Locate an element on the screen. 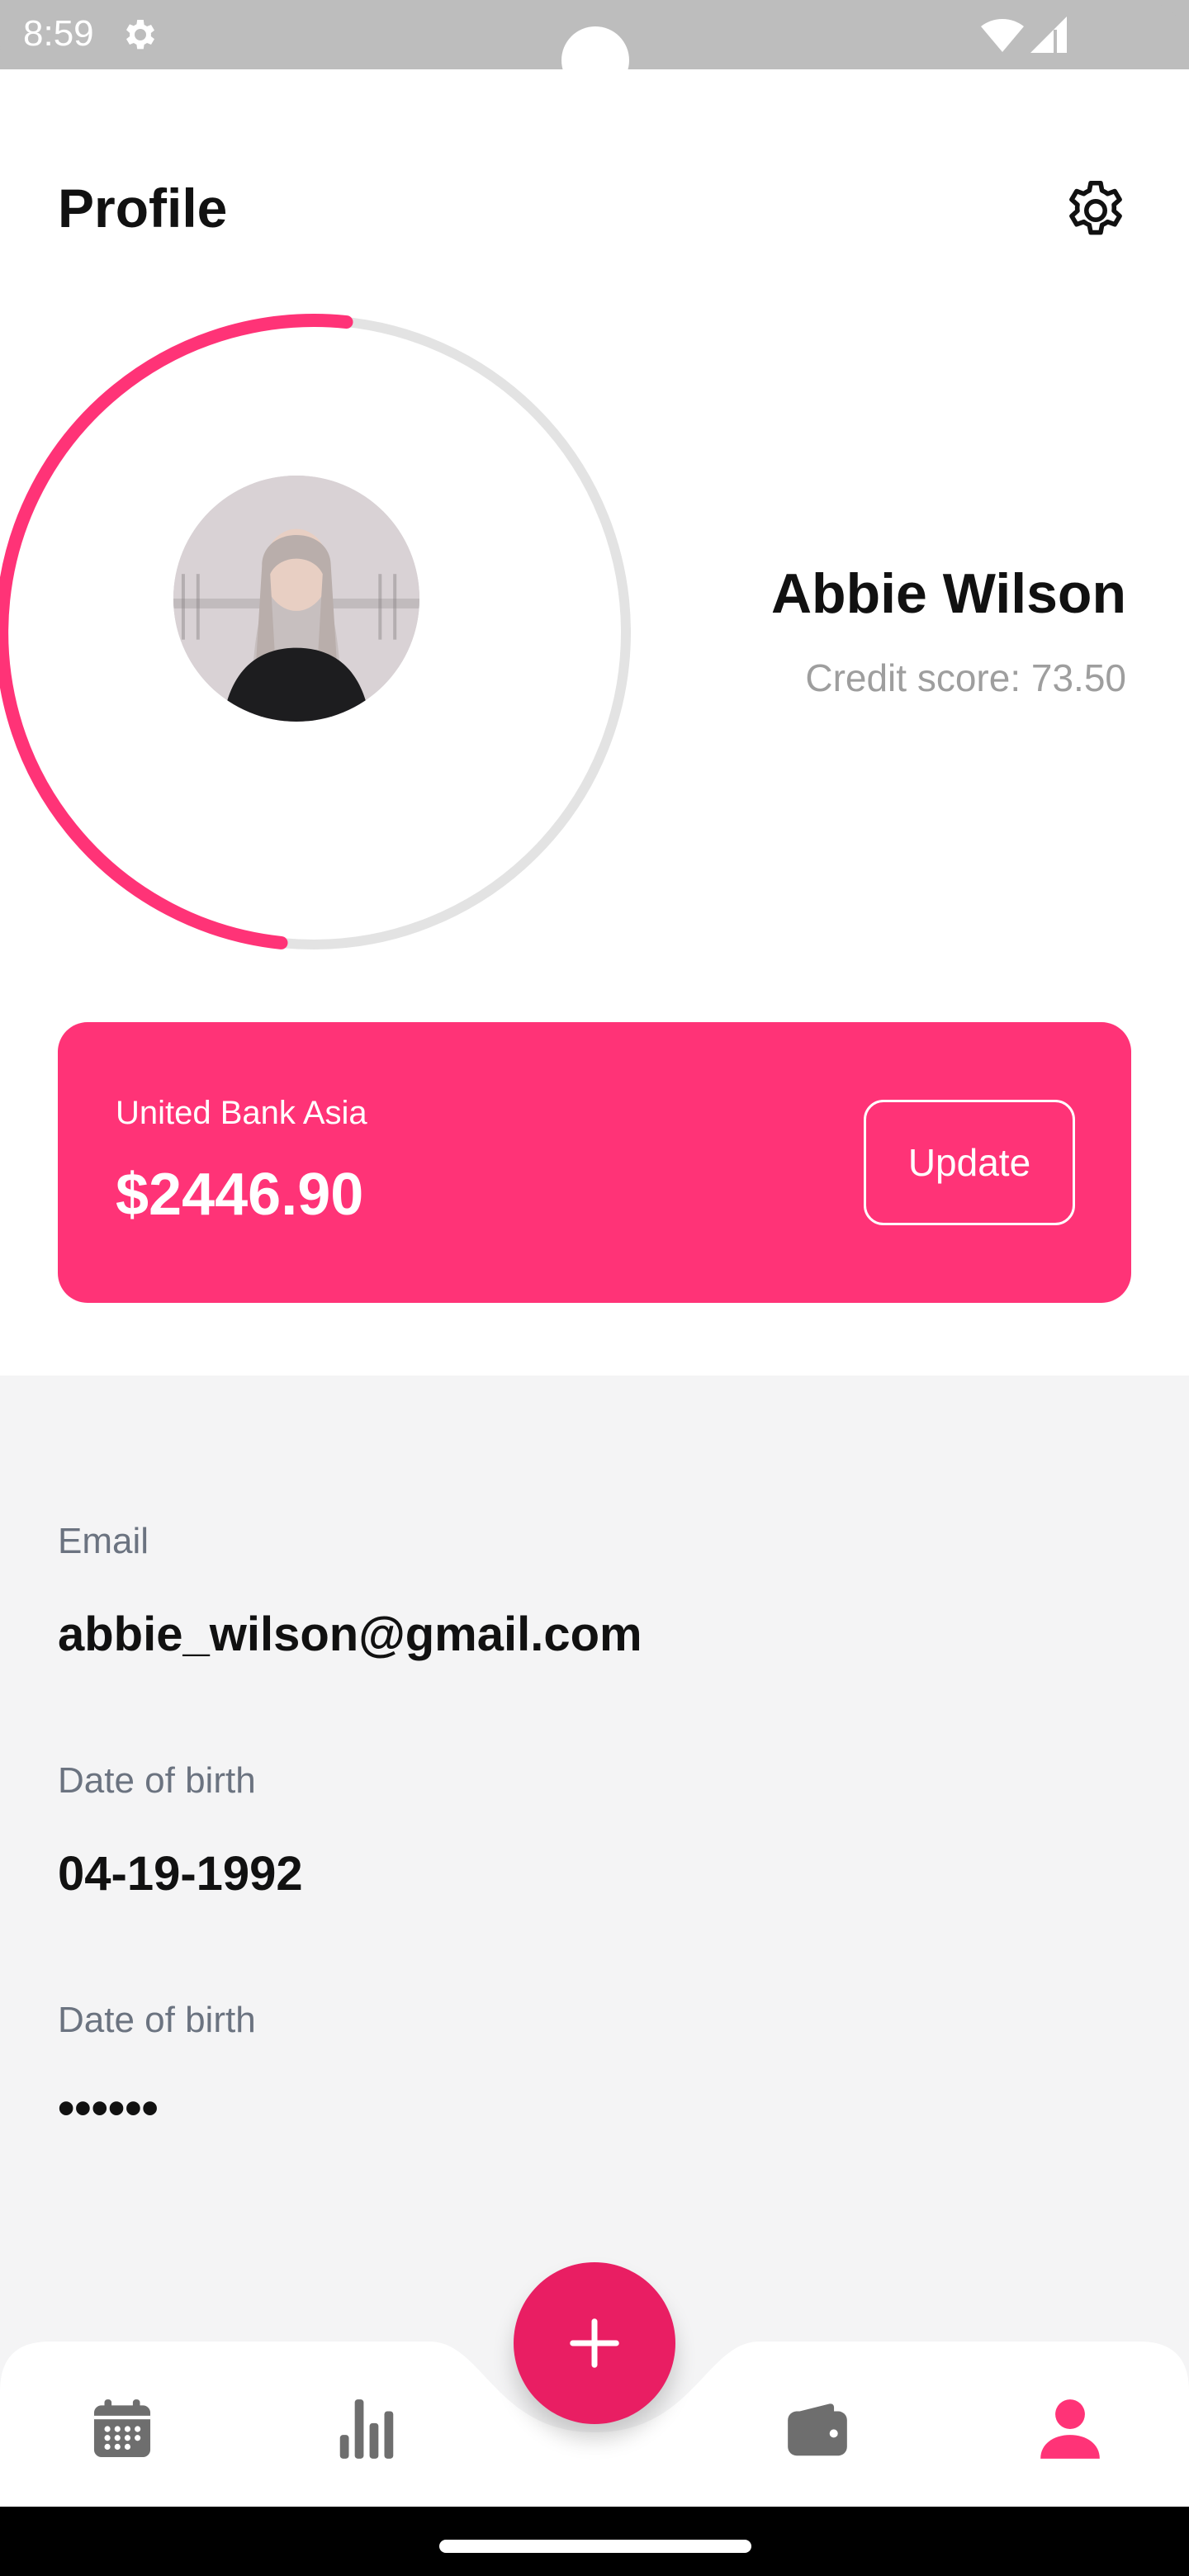 The width and height of the screenshot is (1189, 2576). person-icon is located at coordinates (1070, 2429).